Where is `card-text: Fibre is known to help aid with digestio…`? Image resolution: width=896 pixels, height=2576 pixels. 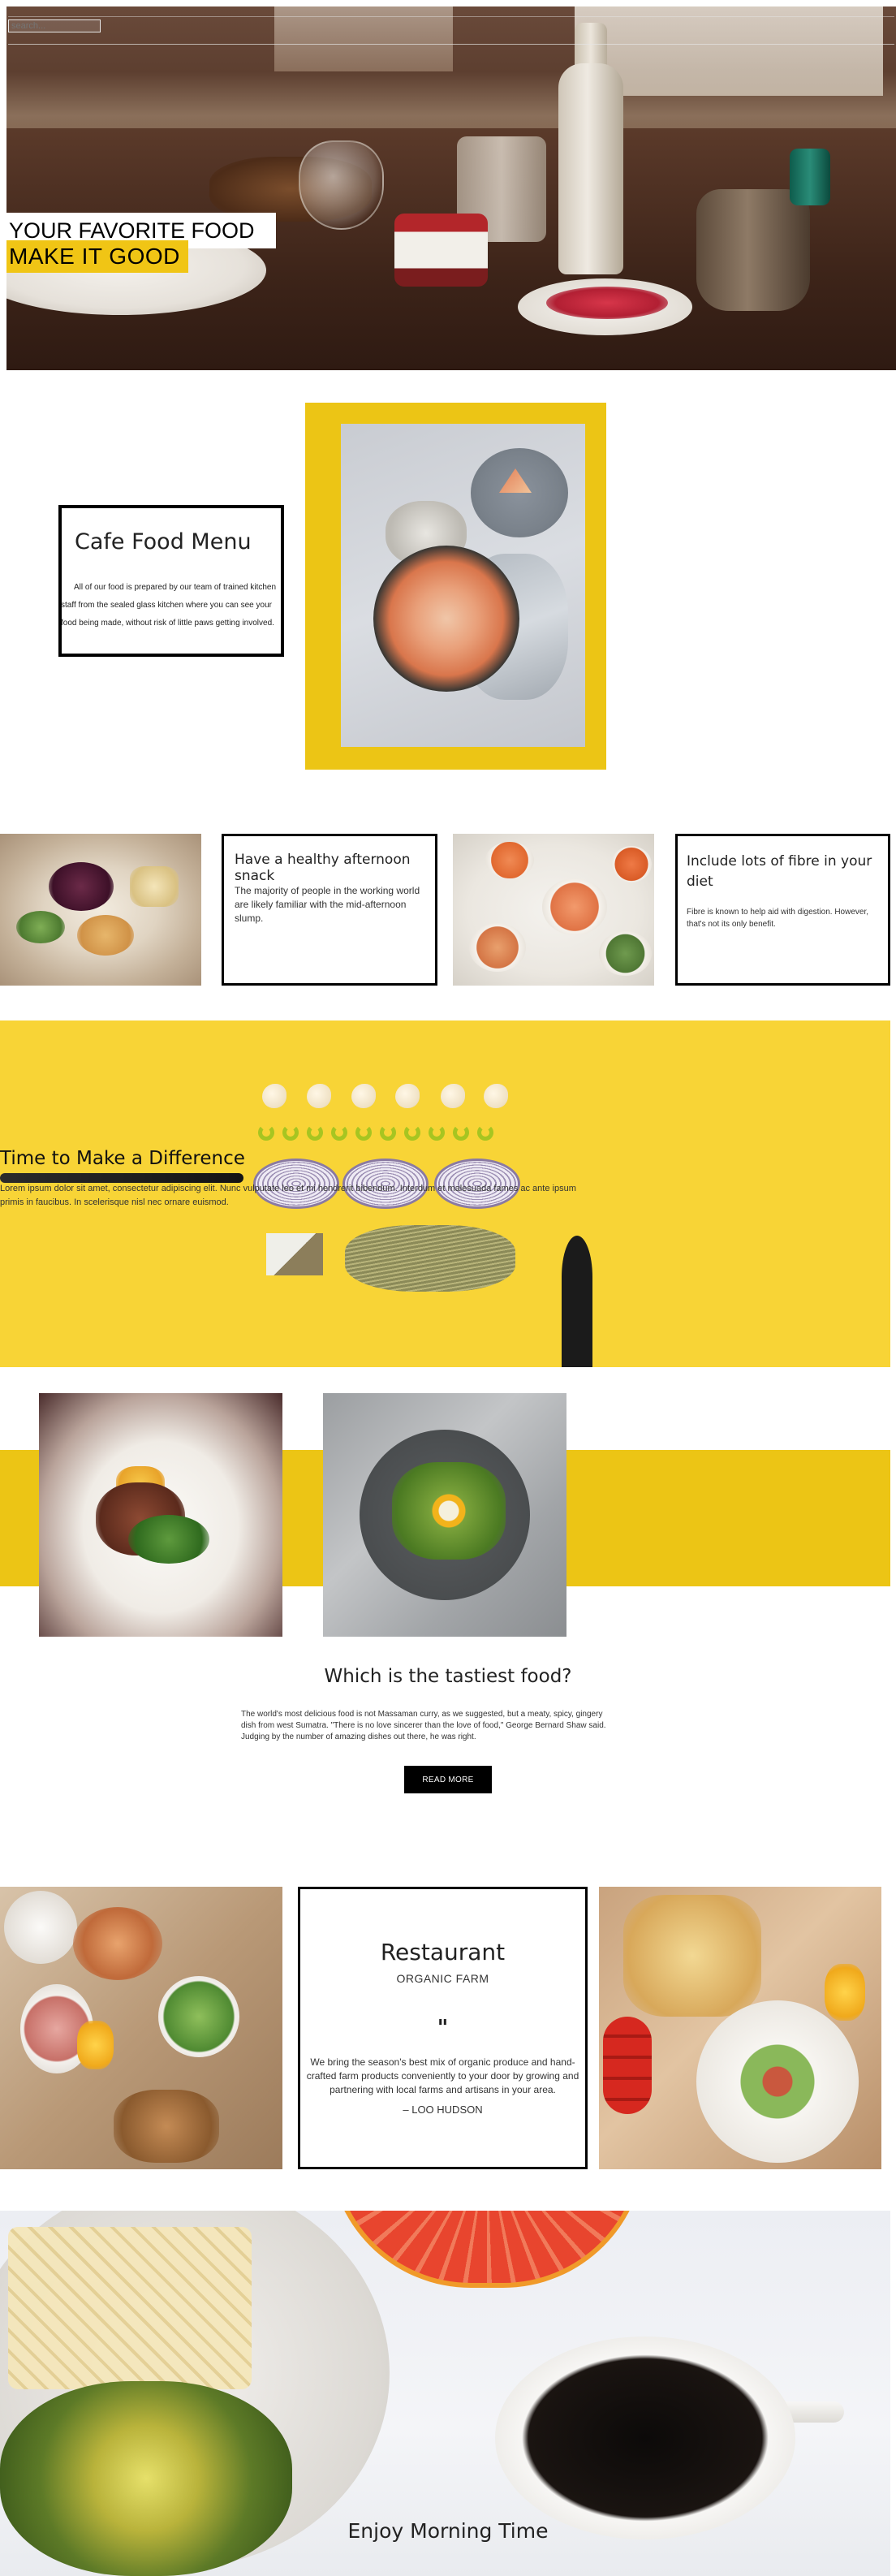
card-text: Fibre is known to help aid with digestio… is located at coordinates (778, 919).